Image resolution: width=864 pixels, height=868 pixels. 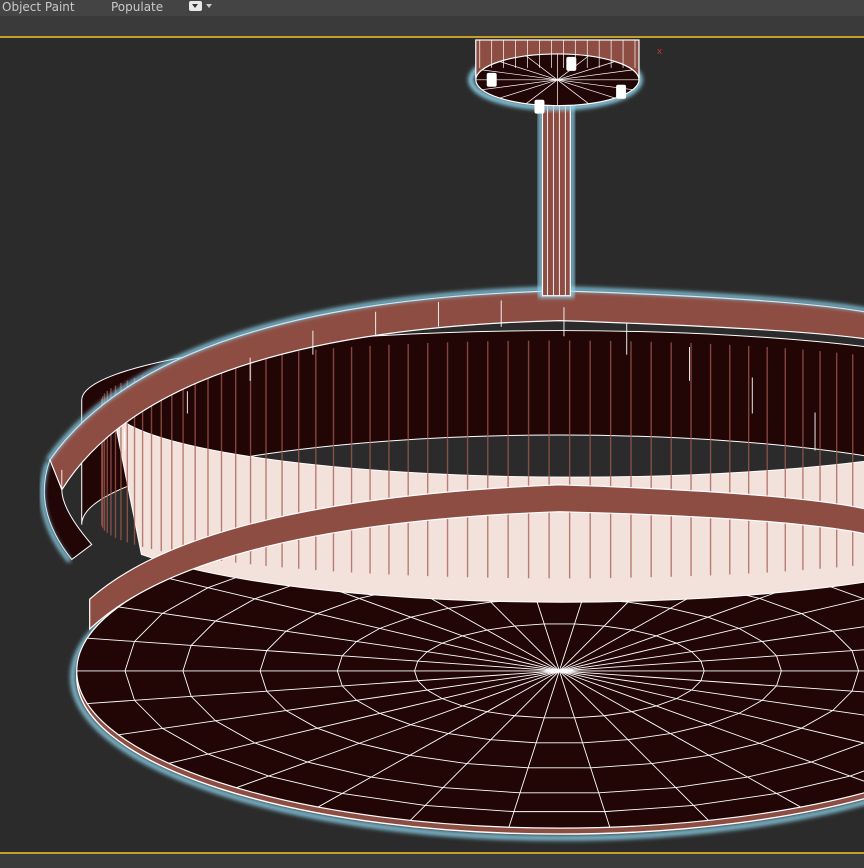 I want to click on ribbon-dropdown-toggle, so click(x=200, y=6).